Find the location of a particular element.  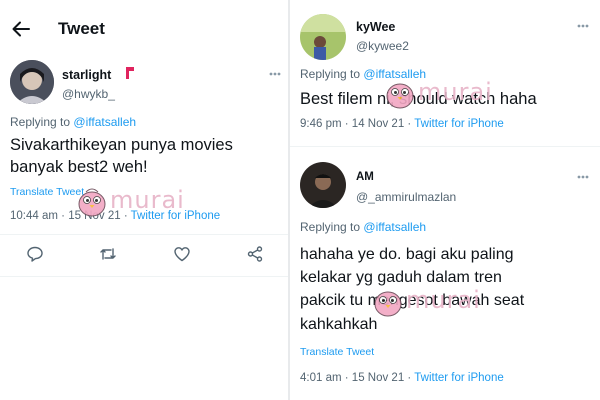

author-handle: @_ammirulmazlan is located at coordinates (406, 197).